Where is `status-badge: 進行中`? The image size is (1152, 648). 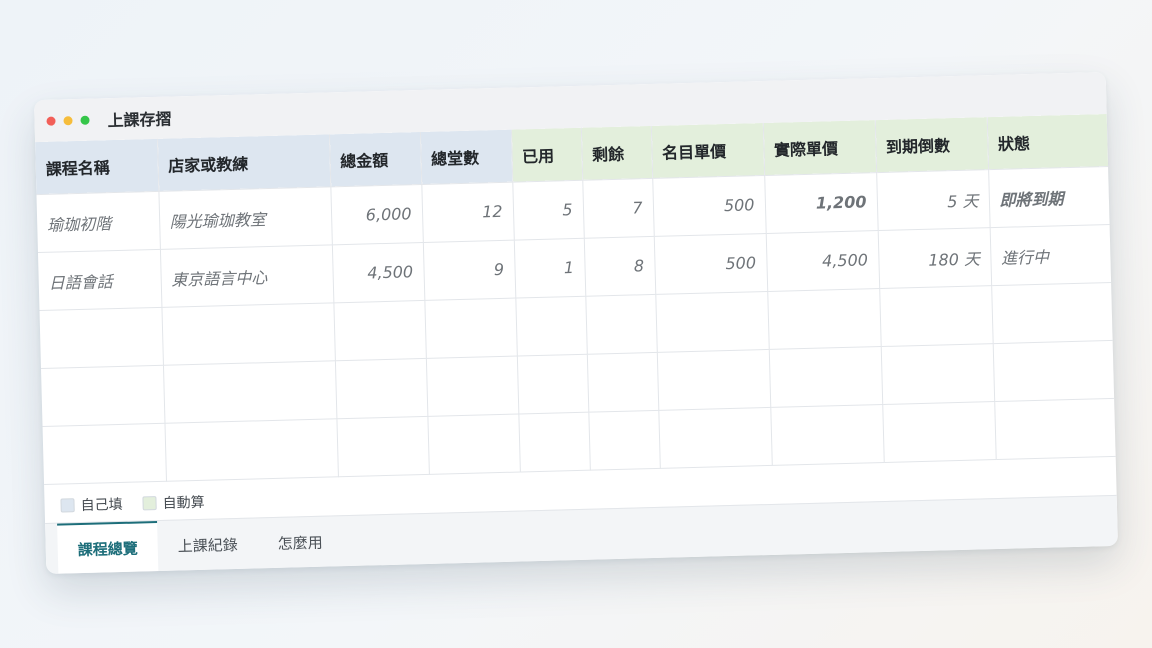 status-badge: 進行中 is located at coordinates (1050, 255).